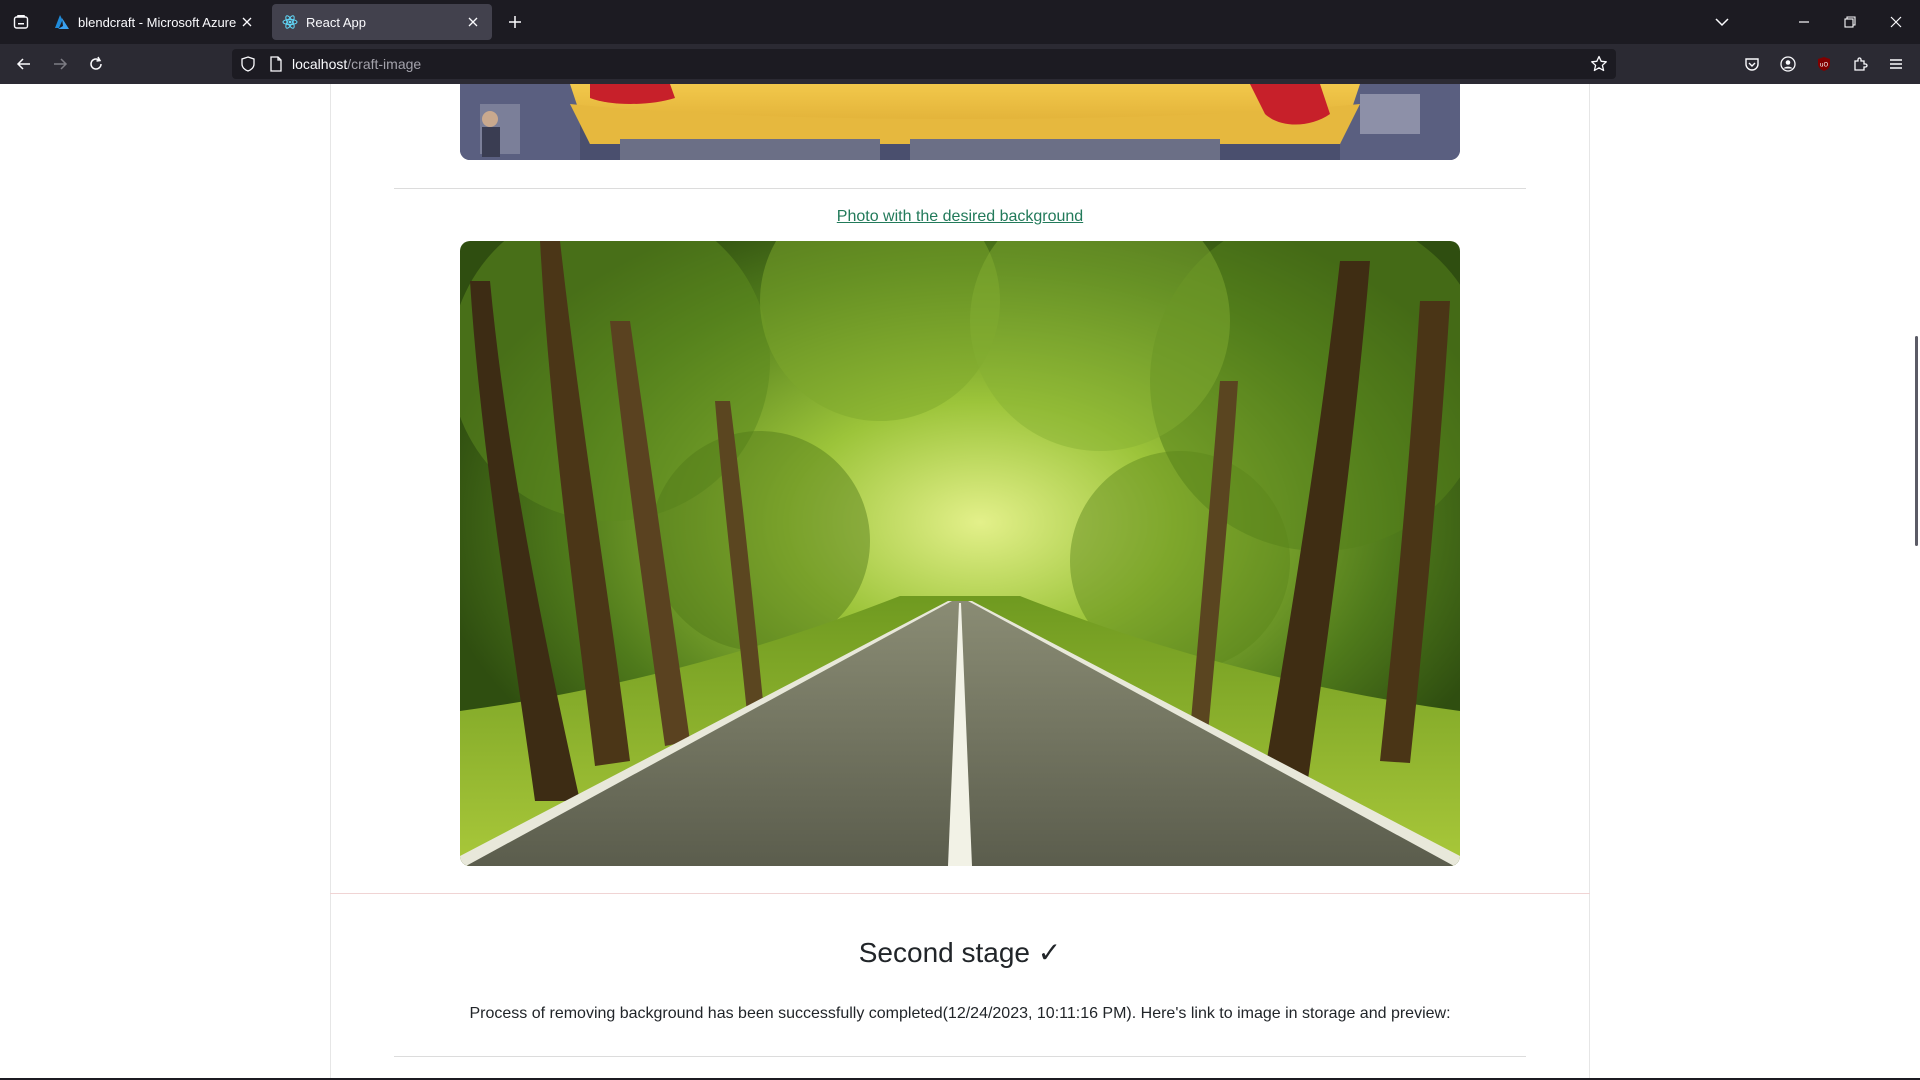 The width and height of the screenshot is (1920, 1080). Describe the element at coordinates (60, 64) in the screenshot. I see `forward-arrow-icon` at that location.